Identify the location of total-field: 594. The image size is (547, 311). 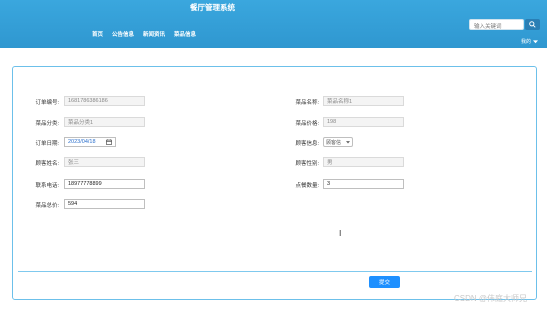
(104, 204).